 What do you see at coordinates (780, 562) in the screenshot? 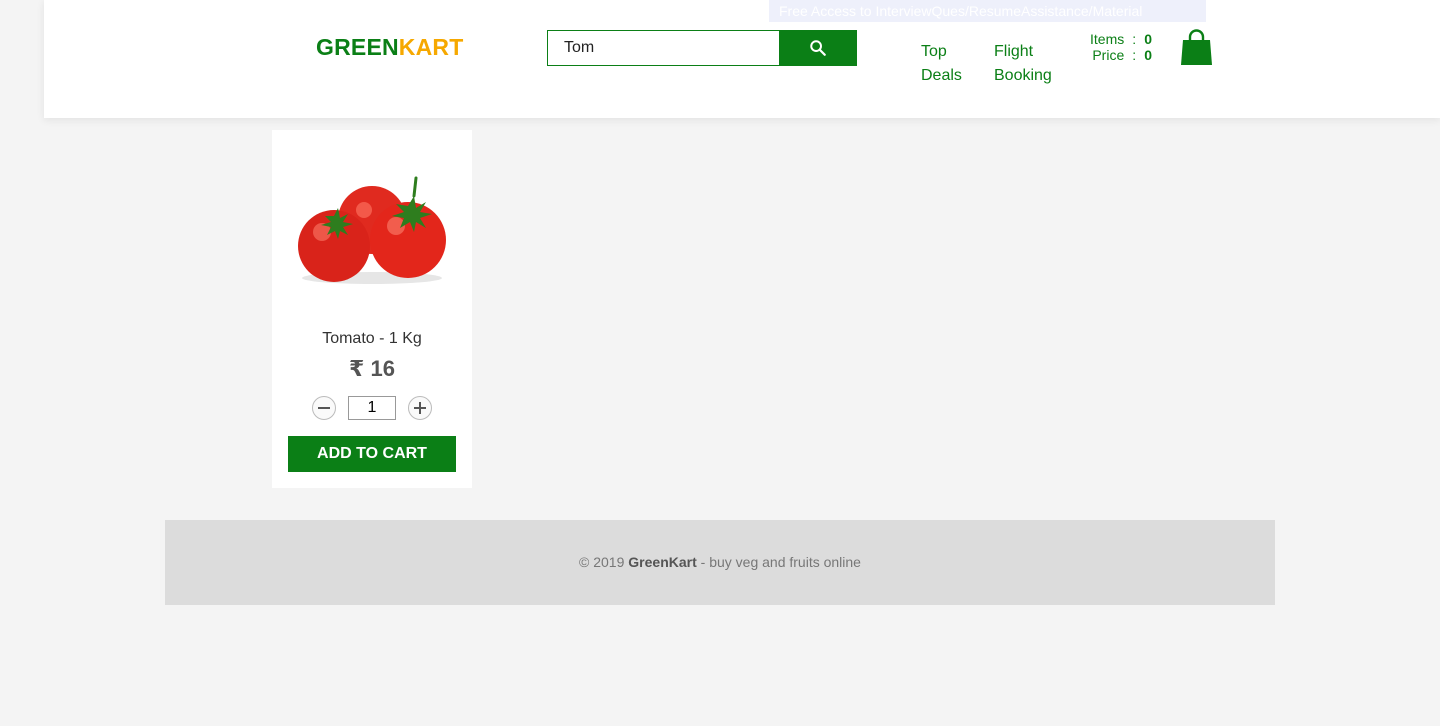
I see `footer-tagline: - buy veg and fruits online` at bounding box center [780, 562].